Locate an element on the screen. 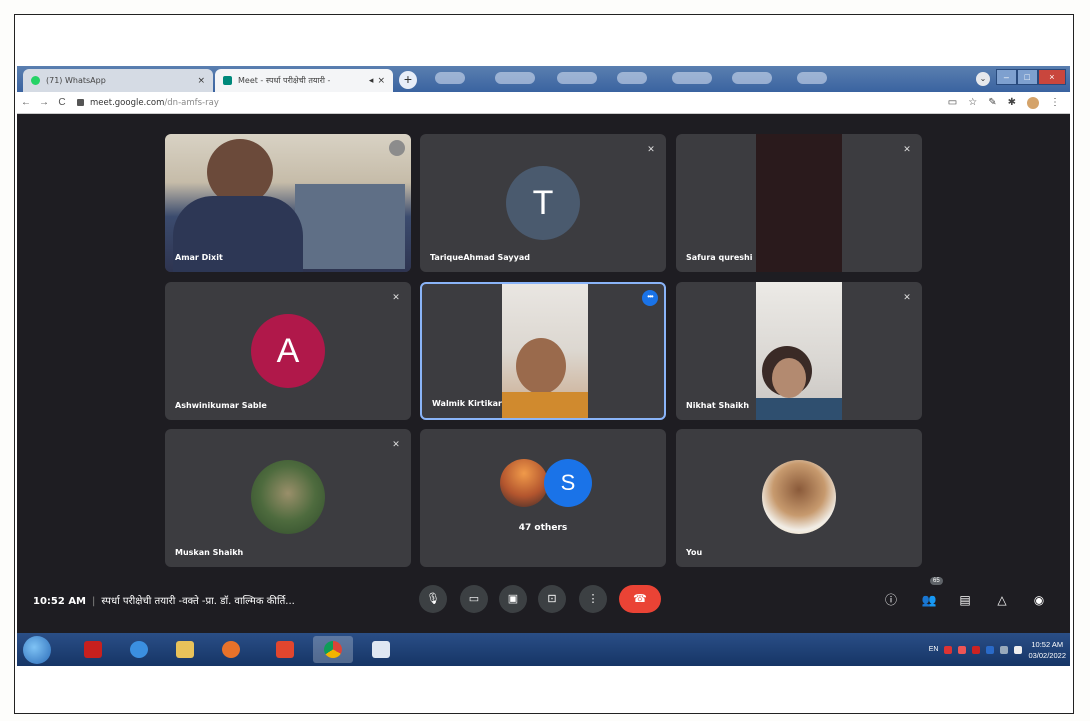 This screenshot has width=1090, height=721. participant-name: You is located at coordinates (694, 552).